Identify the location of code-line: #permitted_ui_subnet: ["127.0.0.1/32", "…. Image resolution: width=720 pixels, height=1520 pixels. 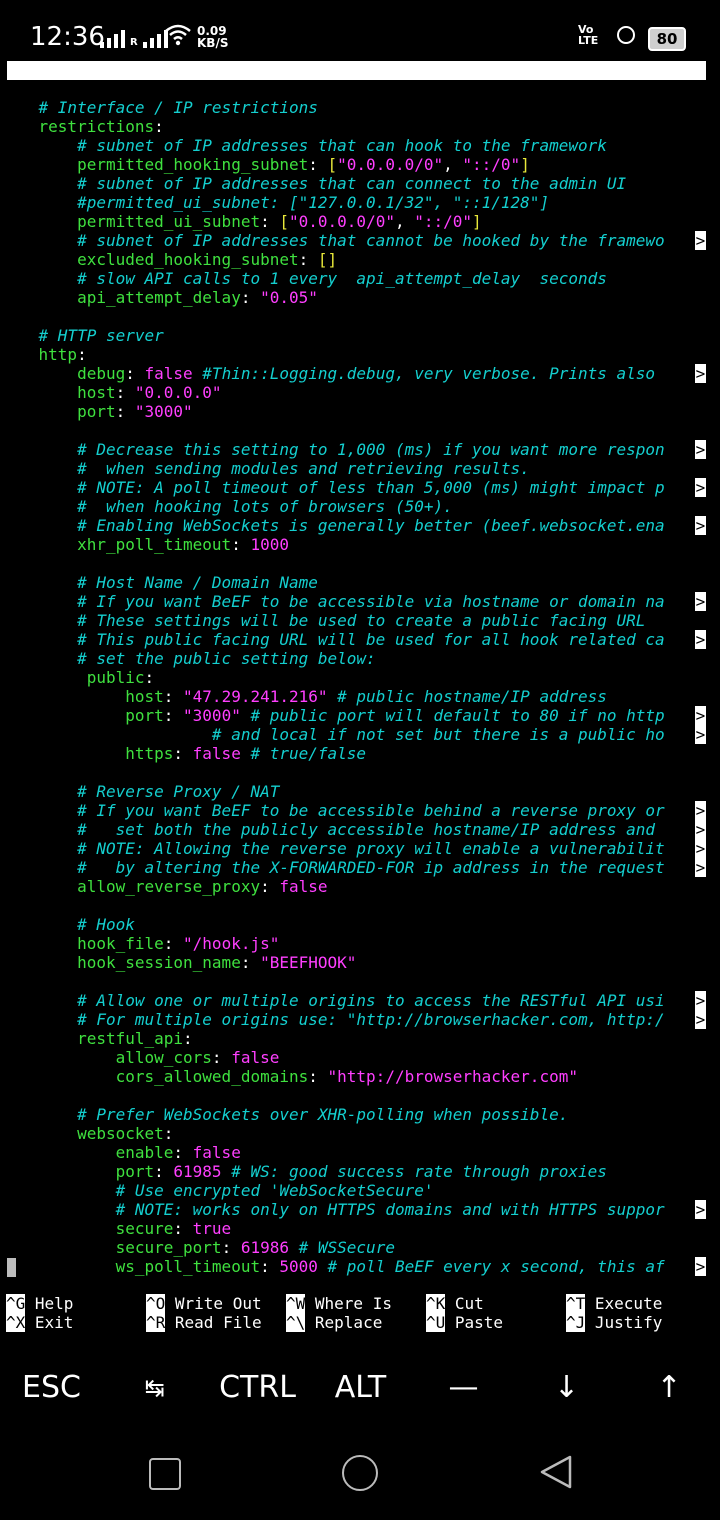
(353, 202).